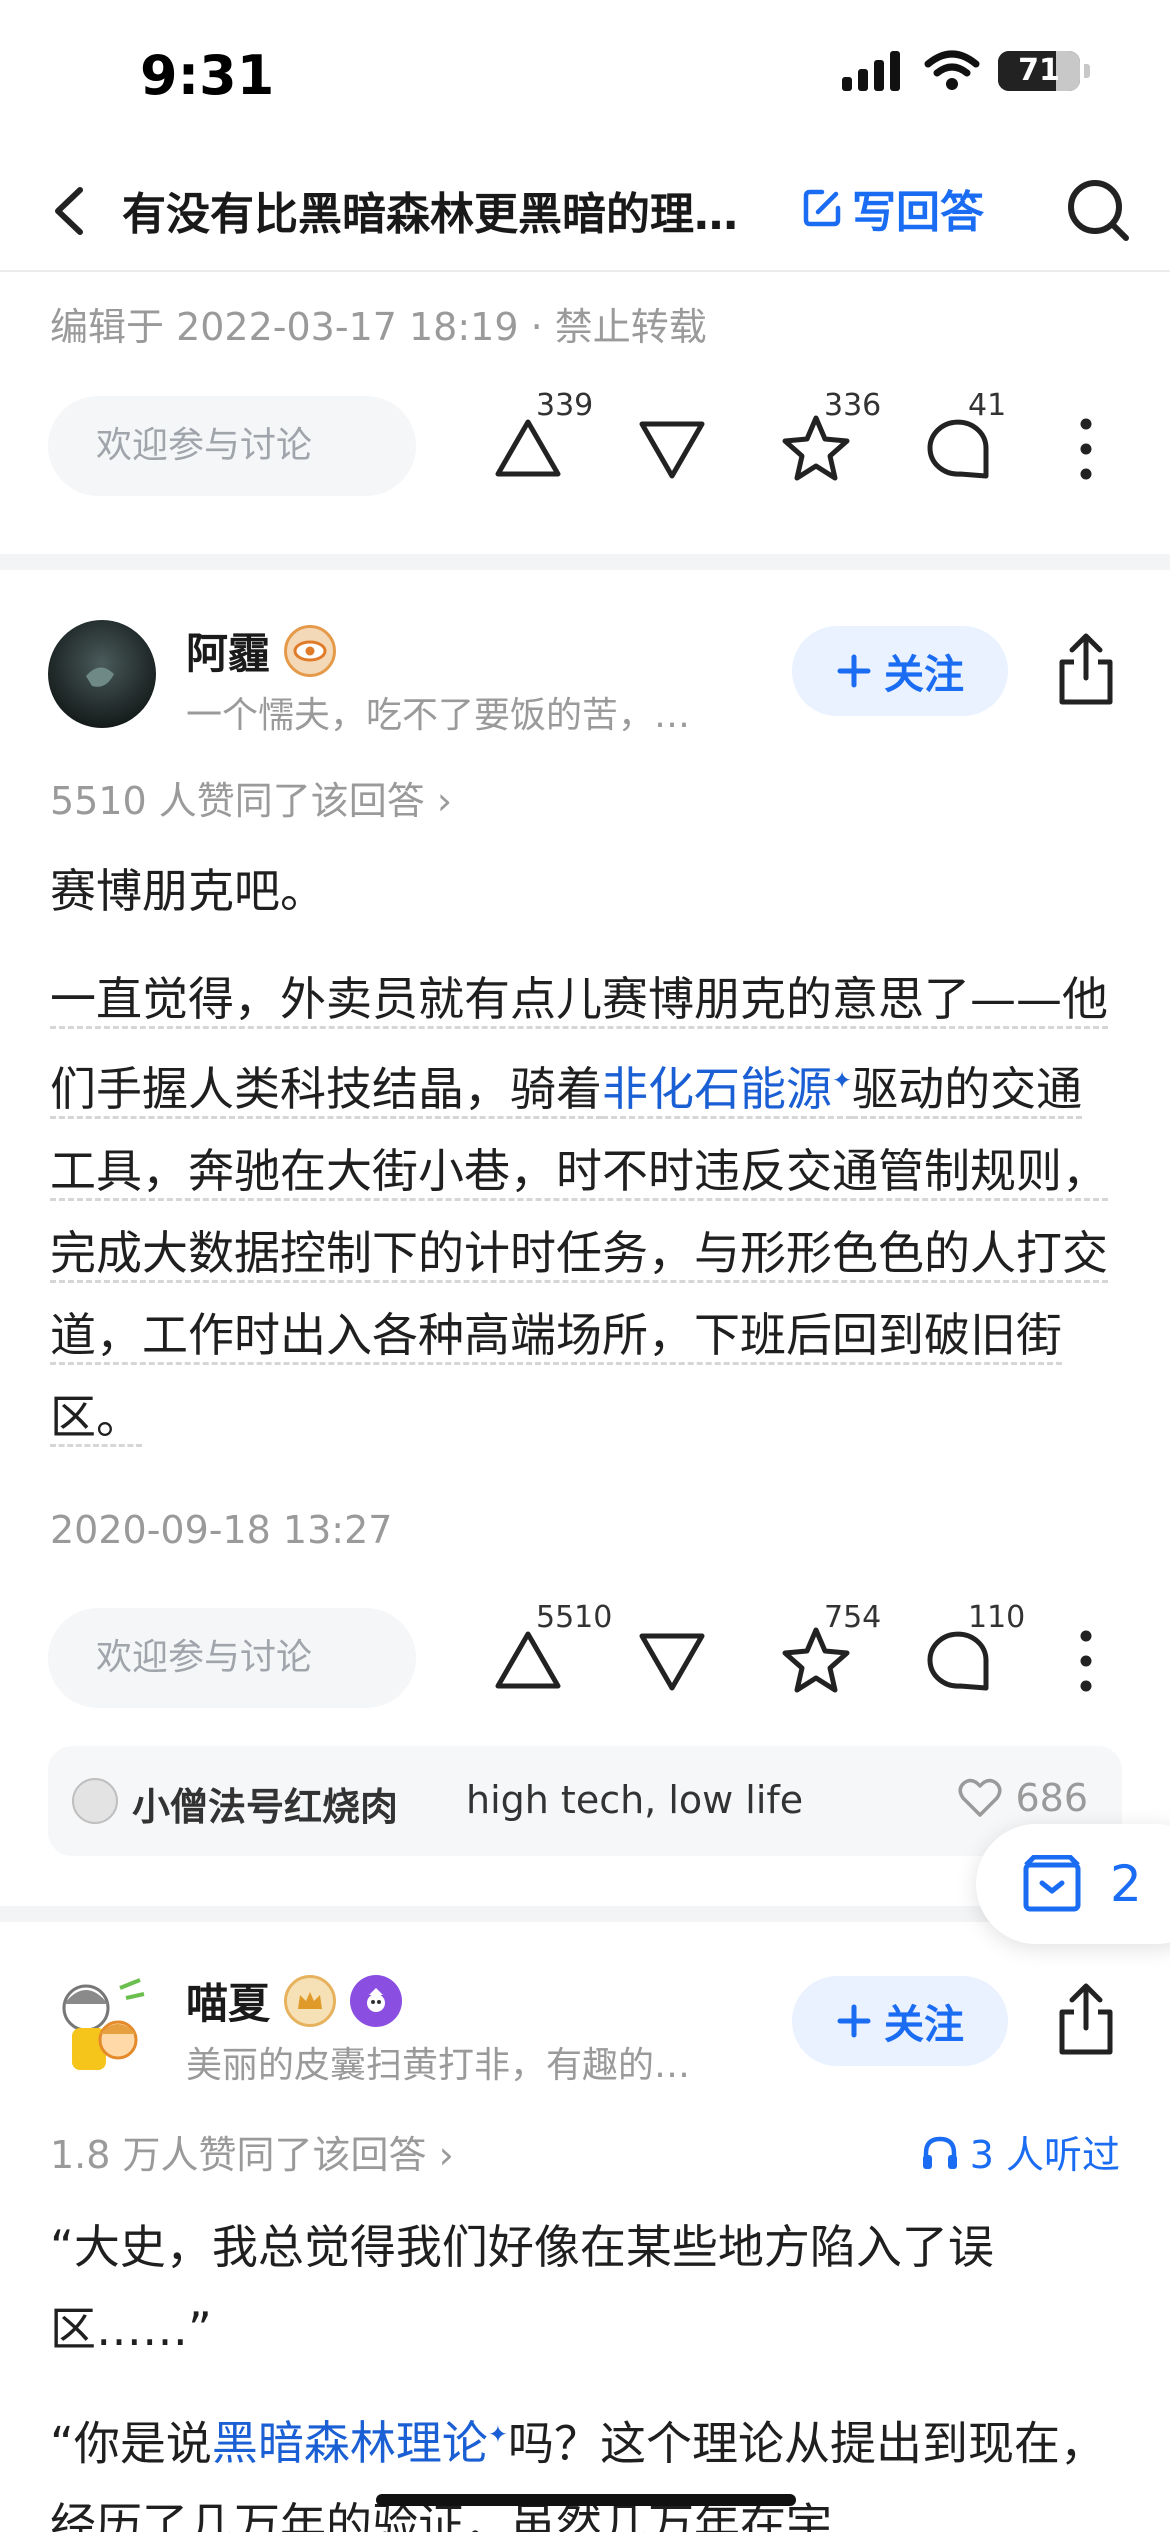  I want to click on author-name: 喵夏, so click(228, 2000).